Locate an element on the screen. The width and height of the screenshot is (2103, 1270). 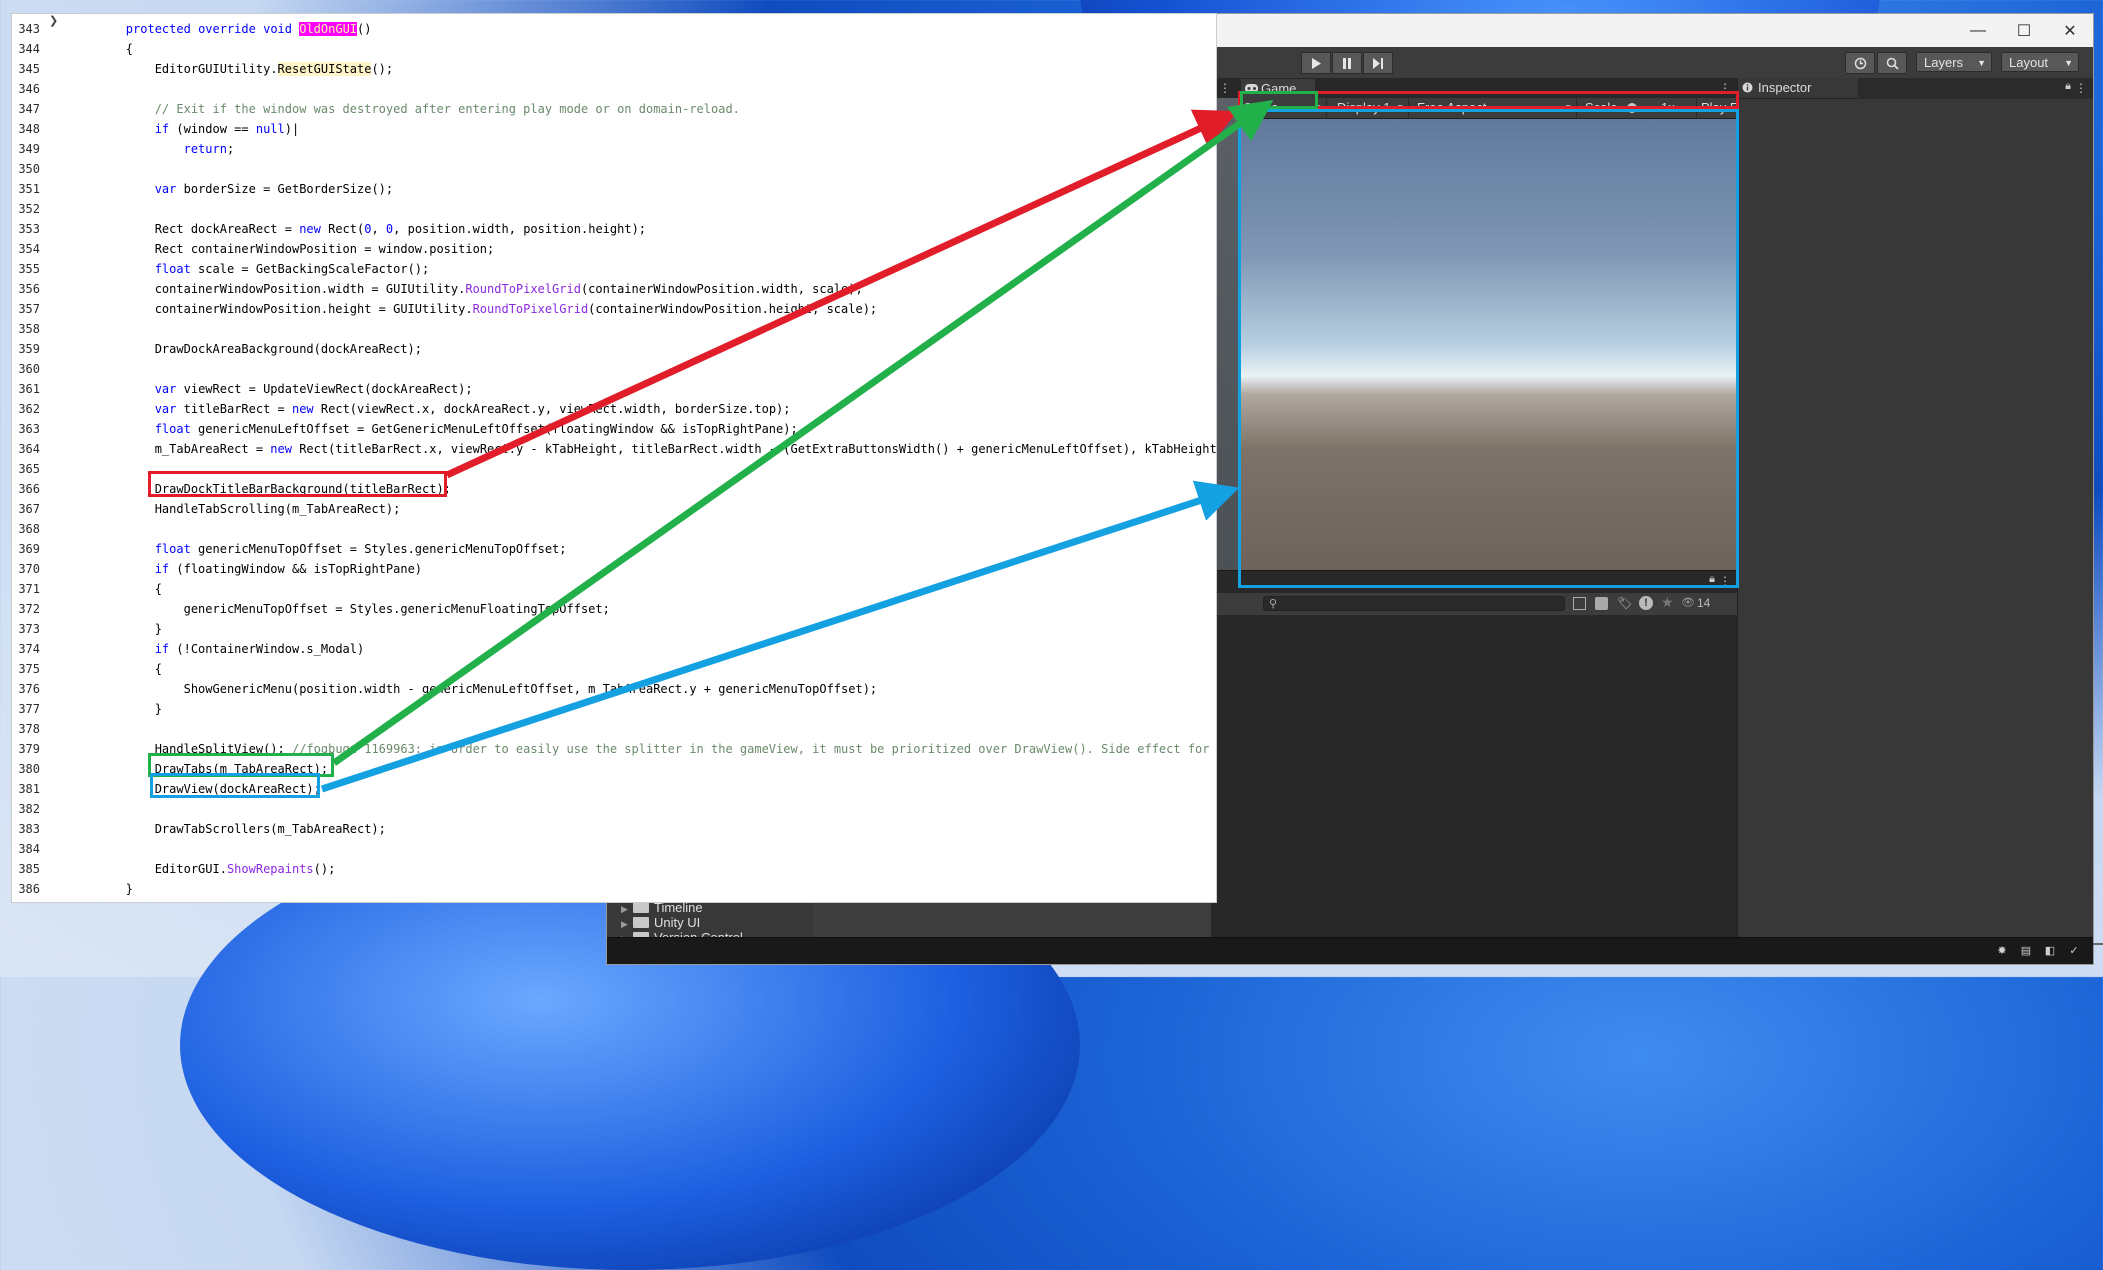
line-number: 367 is located at coordinates (29, 509).